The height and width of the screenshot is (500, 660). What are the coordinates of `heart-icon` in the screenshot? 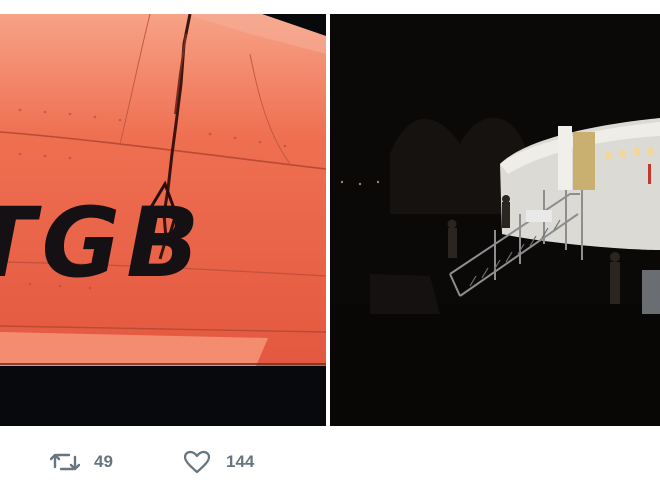 It's located at (197, 462).